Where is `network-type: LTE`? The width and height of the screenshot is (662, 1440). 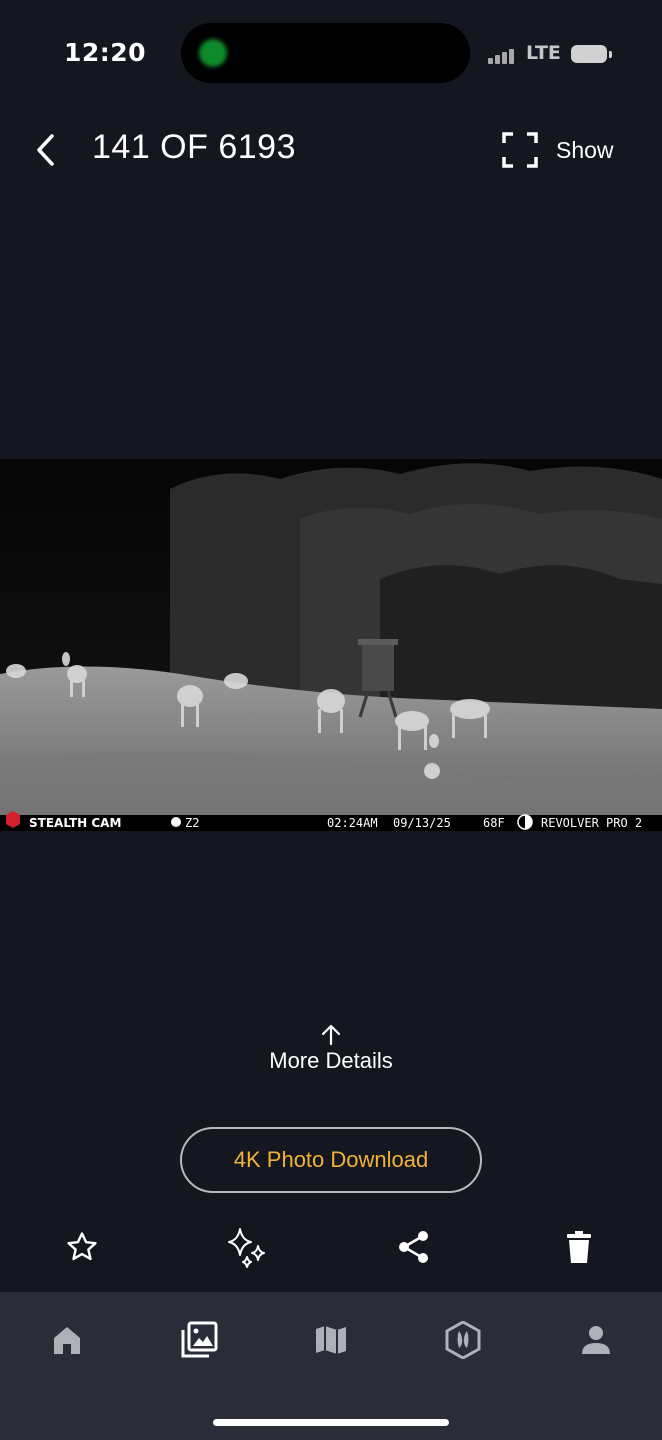
network-type: LTE is located at coordinates (543, 53).